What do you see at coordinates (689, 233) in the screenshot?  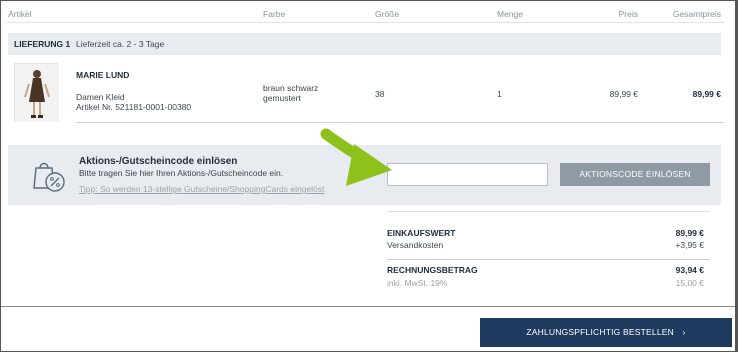 I see `einkaufswert-value: 89,99 €` at bounding box center [689, 233].